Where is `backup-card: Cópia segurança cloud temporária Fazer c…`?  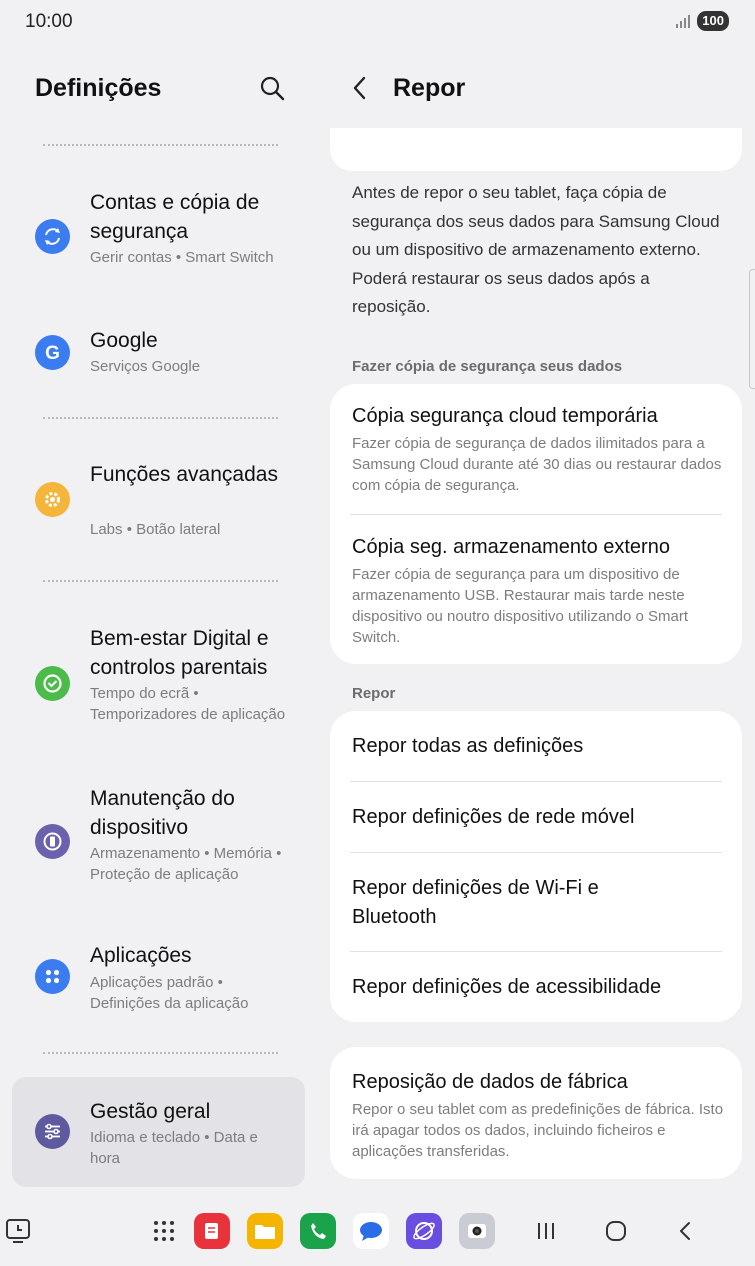
backup-card: Cópia segurança cloud temporária Fazer c… is located at coordinates (536, 524).